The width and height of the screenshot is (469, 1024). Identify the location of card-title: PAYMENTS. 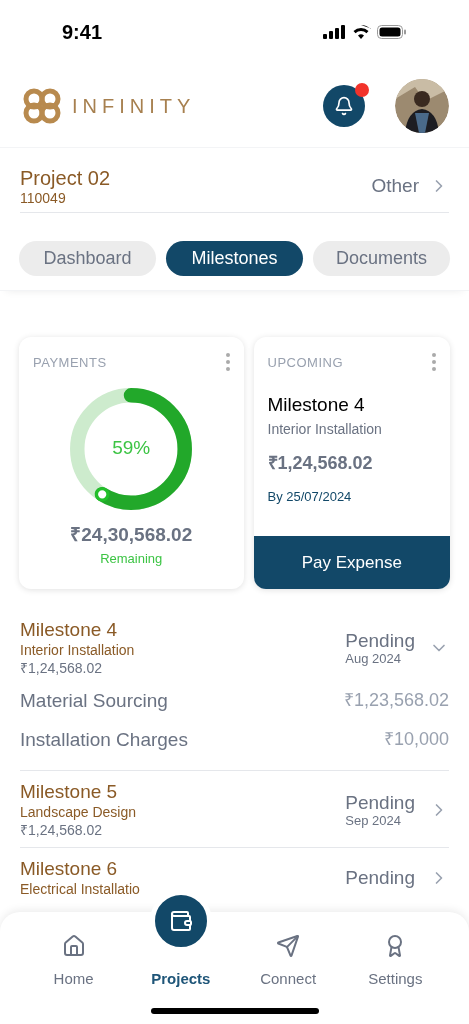
(70, 363).